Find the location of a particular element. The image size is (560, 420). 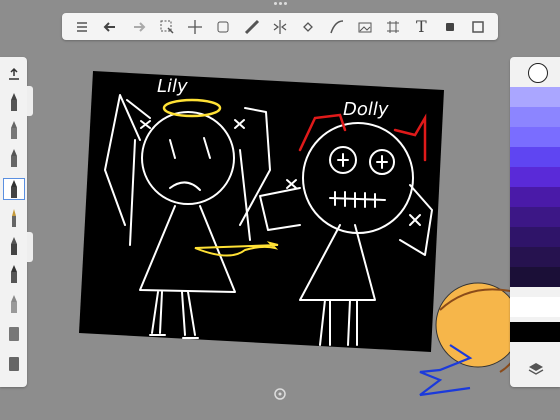

list-icon is located at coordinates (82, 27).